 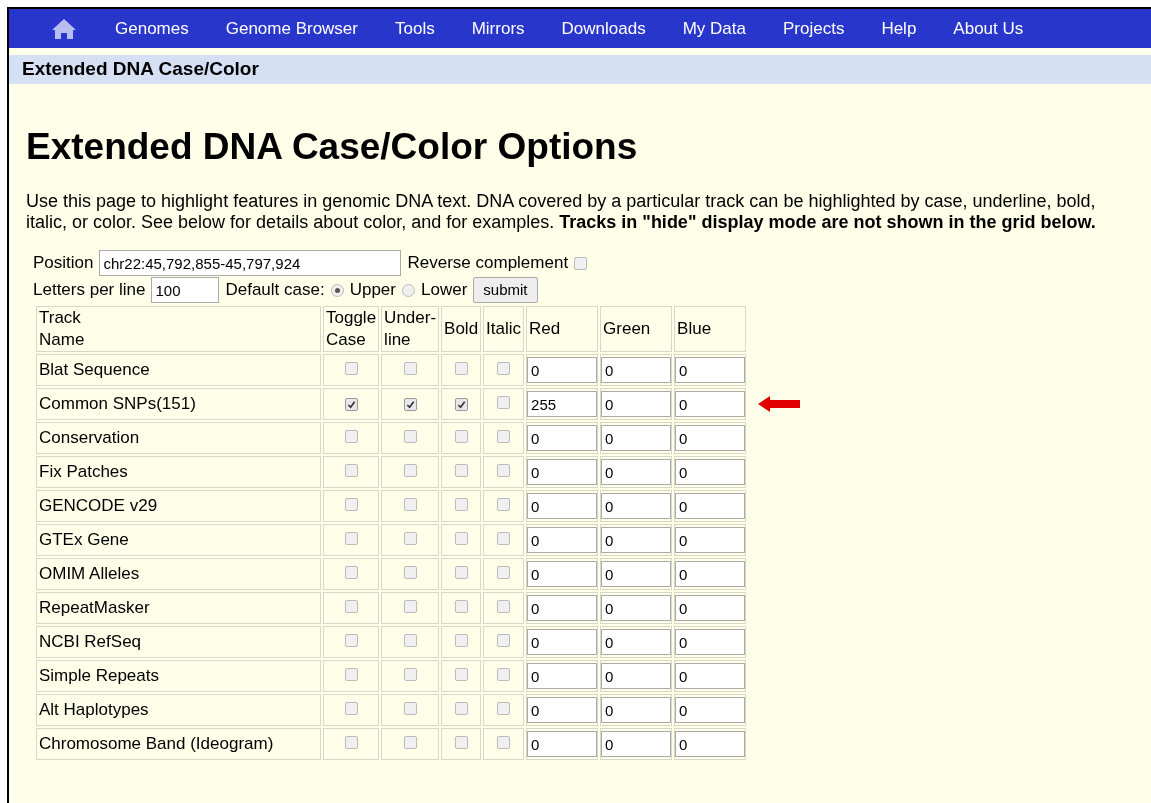 I want to click on nav-link: Projects, so click(x=813, y=28).